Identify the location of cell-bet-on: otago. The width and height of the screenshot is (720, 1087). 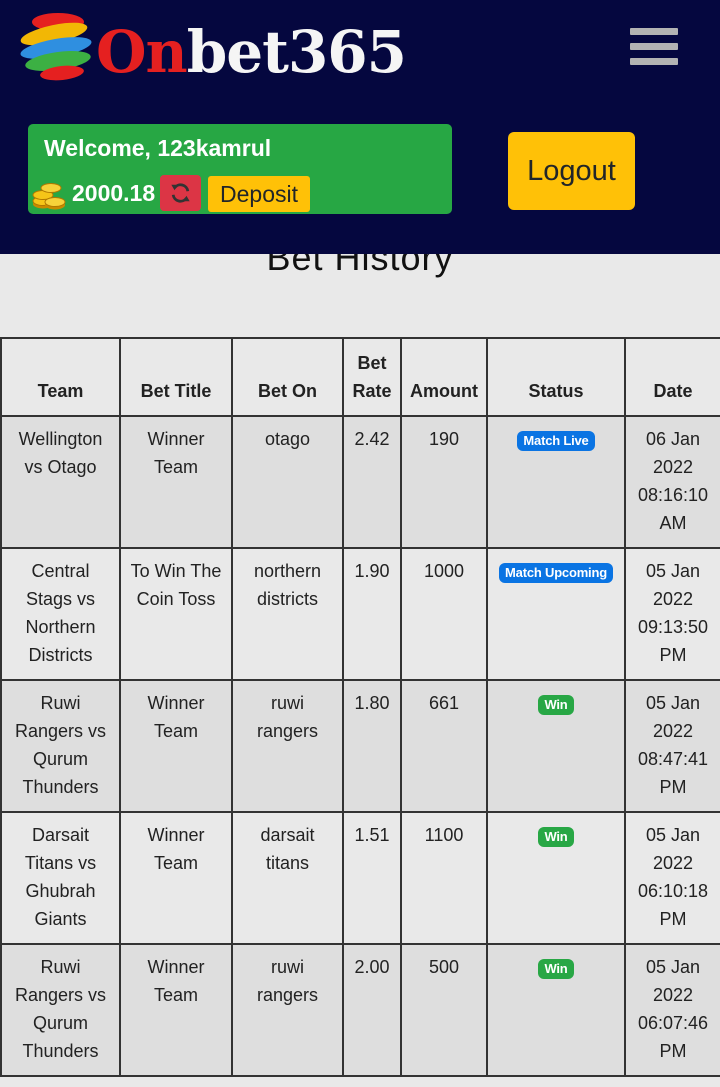
(287, 482).